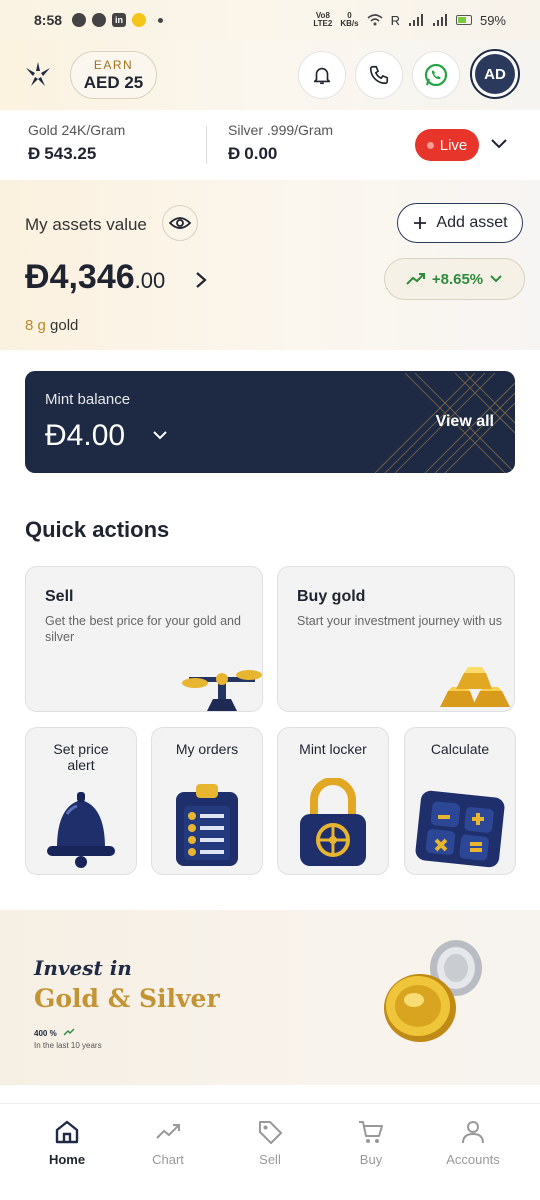 The height and width of the screenshot is (1200, 540). Describe the element at coordinates (420, 223) in the screenshot. I see `plus-icon` at that location.